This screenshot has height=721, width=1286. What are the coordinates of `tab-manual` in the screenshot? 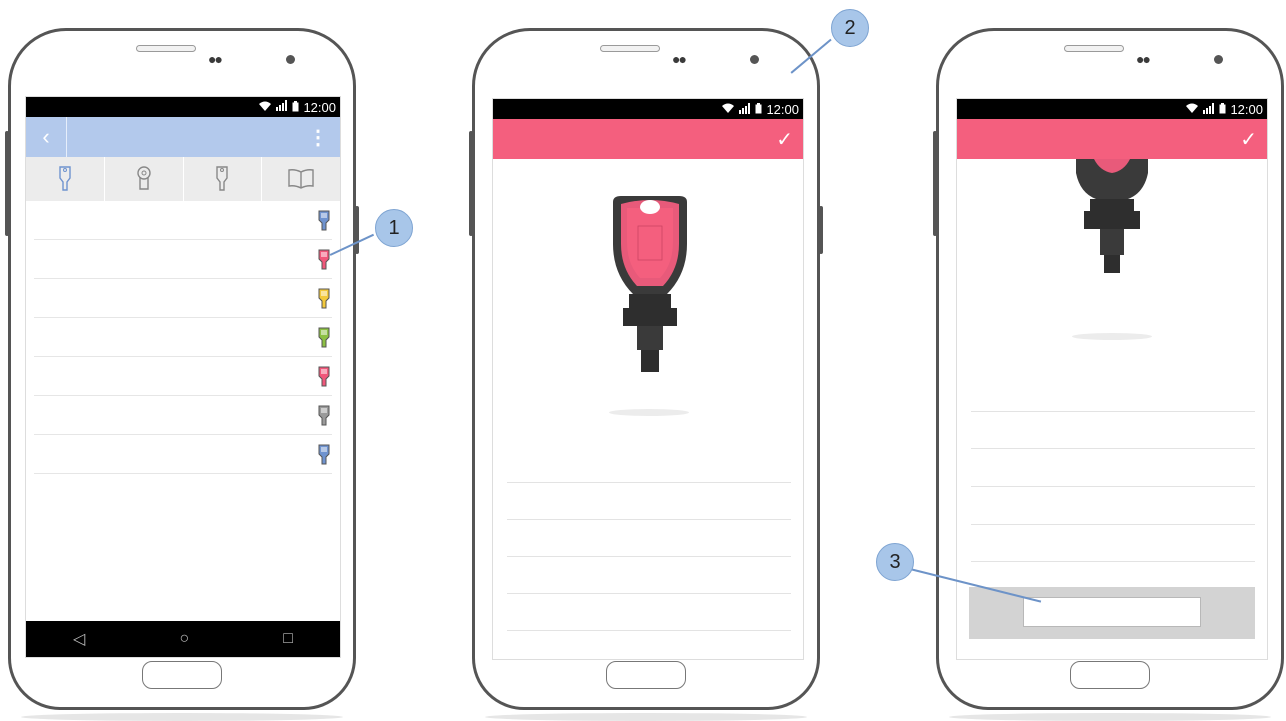 It's located at (301, 179).